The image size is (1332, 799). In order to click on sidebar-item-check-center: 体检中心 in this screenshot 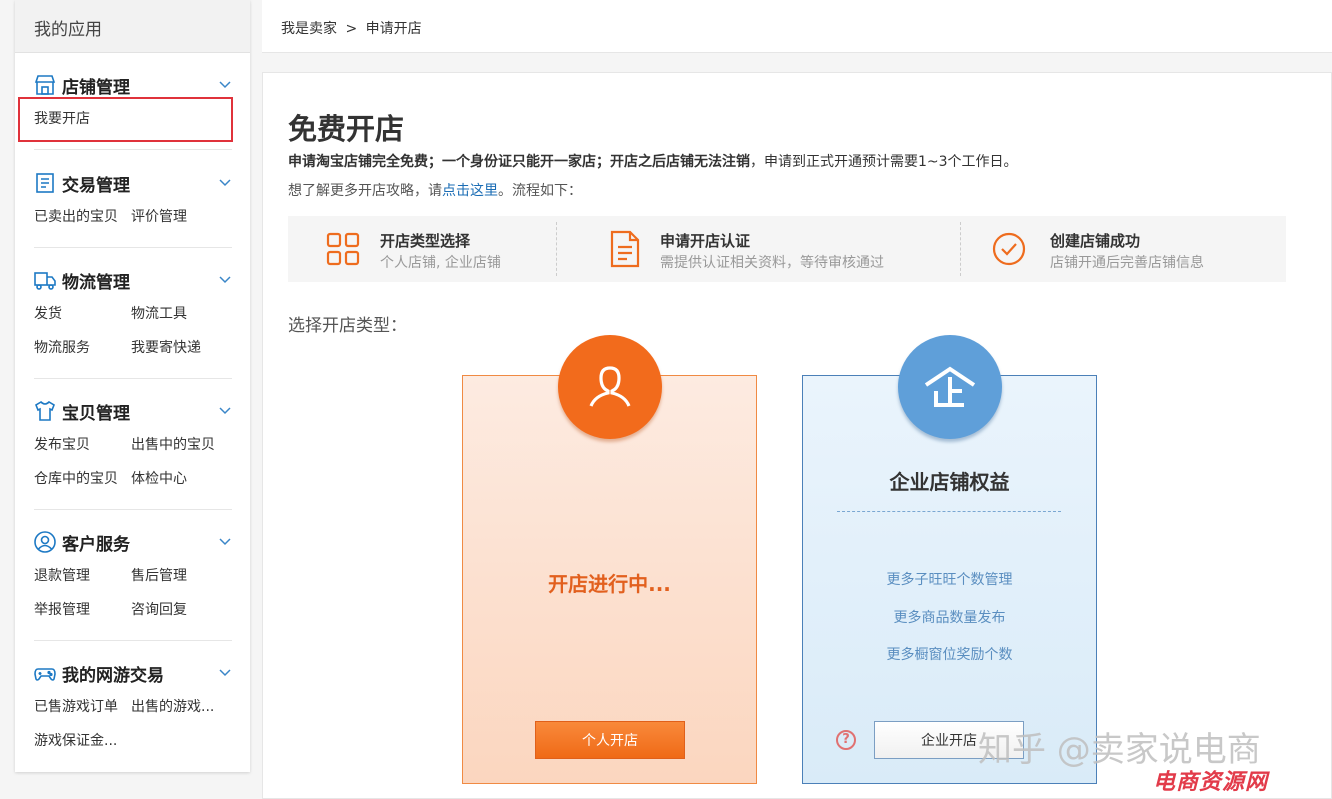, I will do `click(159, 478)`.